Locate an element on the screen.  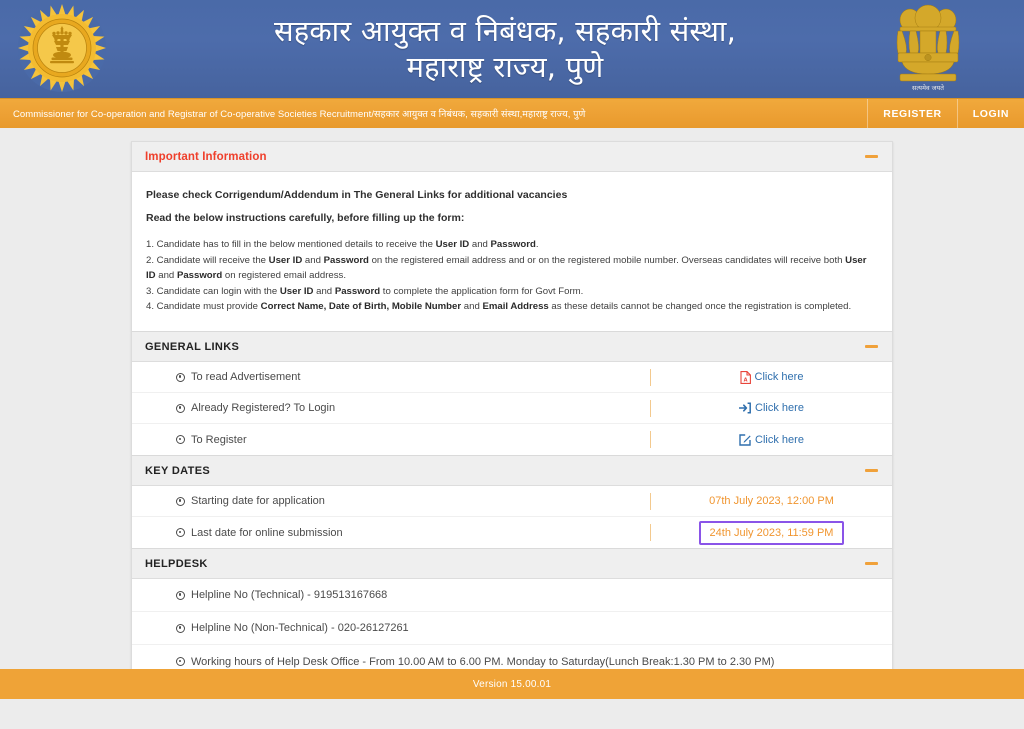
general-link-row: Already Registered? To Login Click here is located at coordinates (512, 408).